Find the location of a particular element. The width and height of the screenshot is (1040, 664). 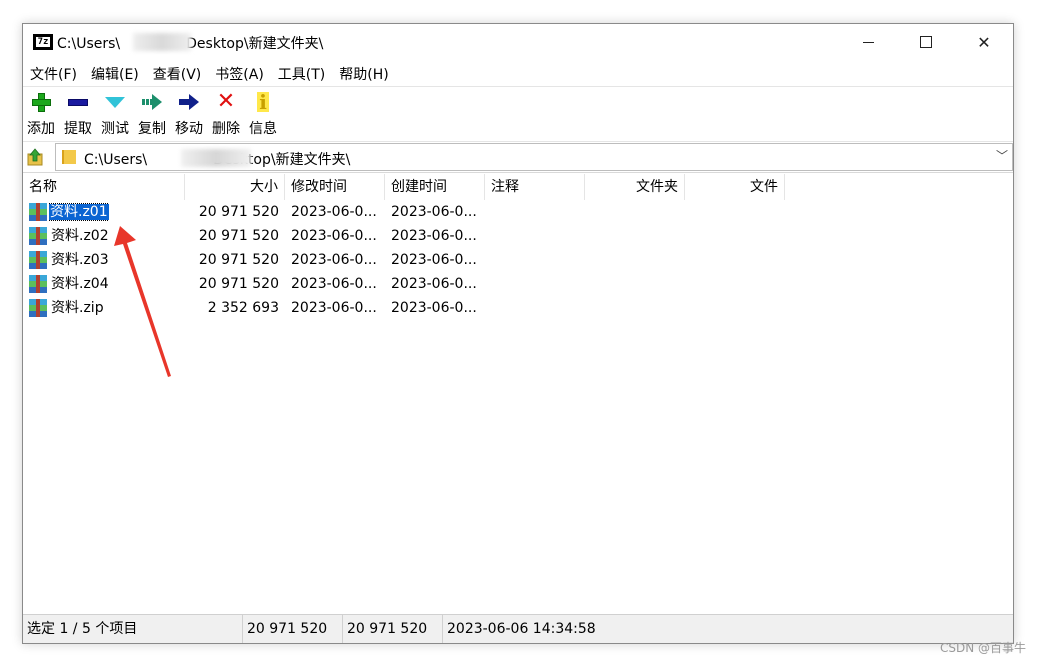

minimize-icon is located at coordinates (868, 42).